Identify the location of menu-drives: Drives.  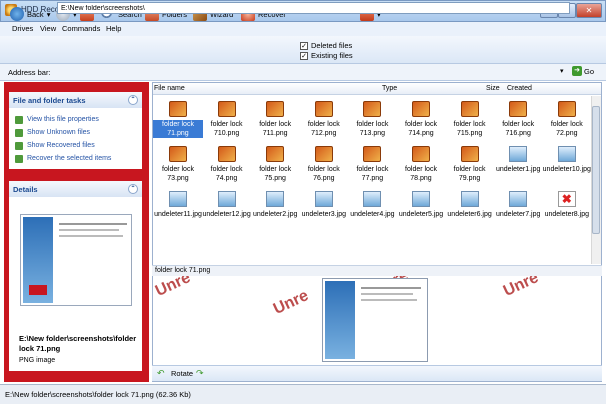
(22, 28).